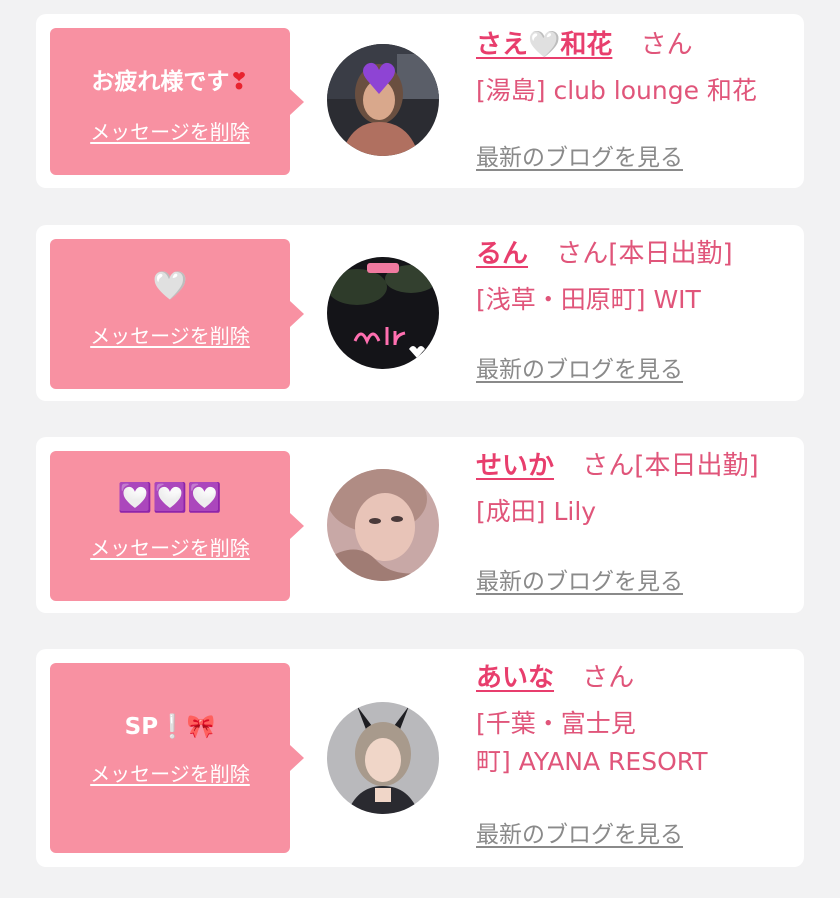  I want to click on name-line: せいか さん[本日出勤], so click(630, 466).